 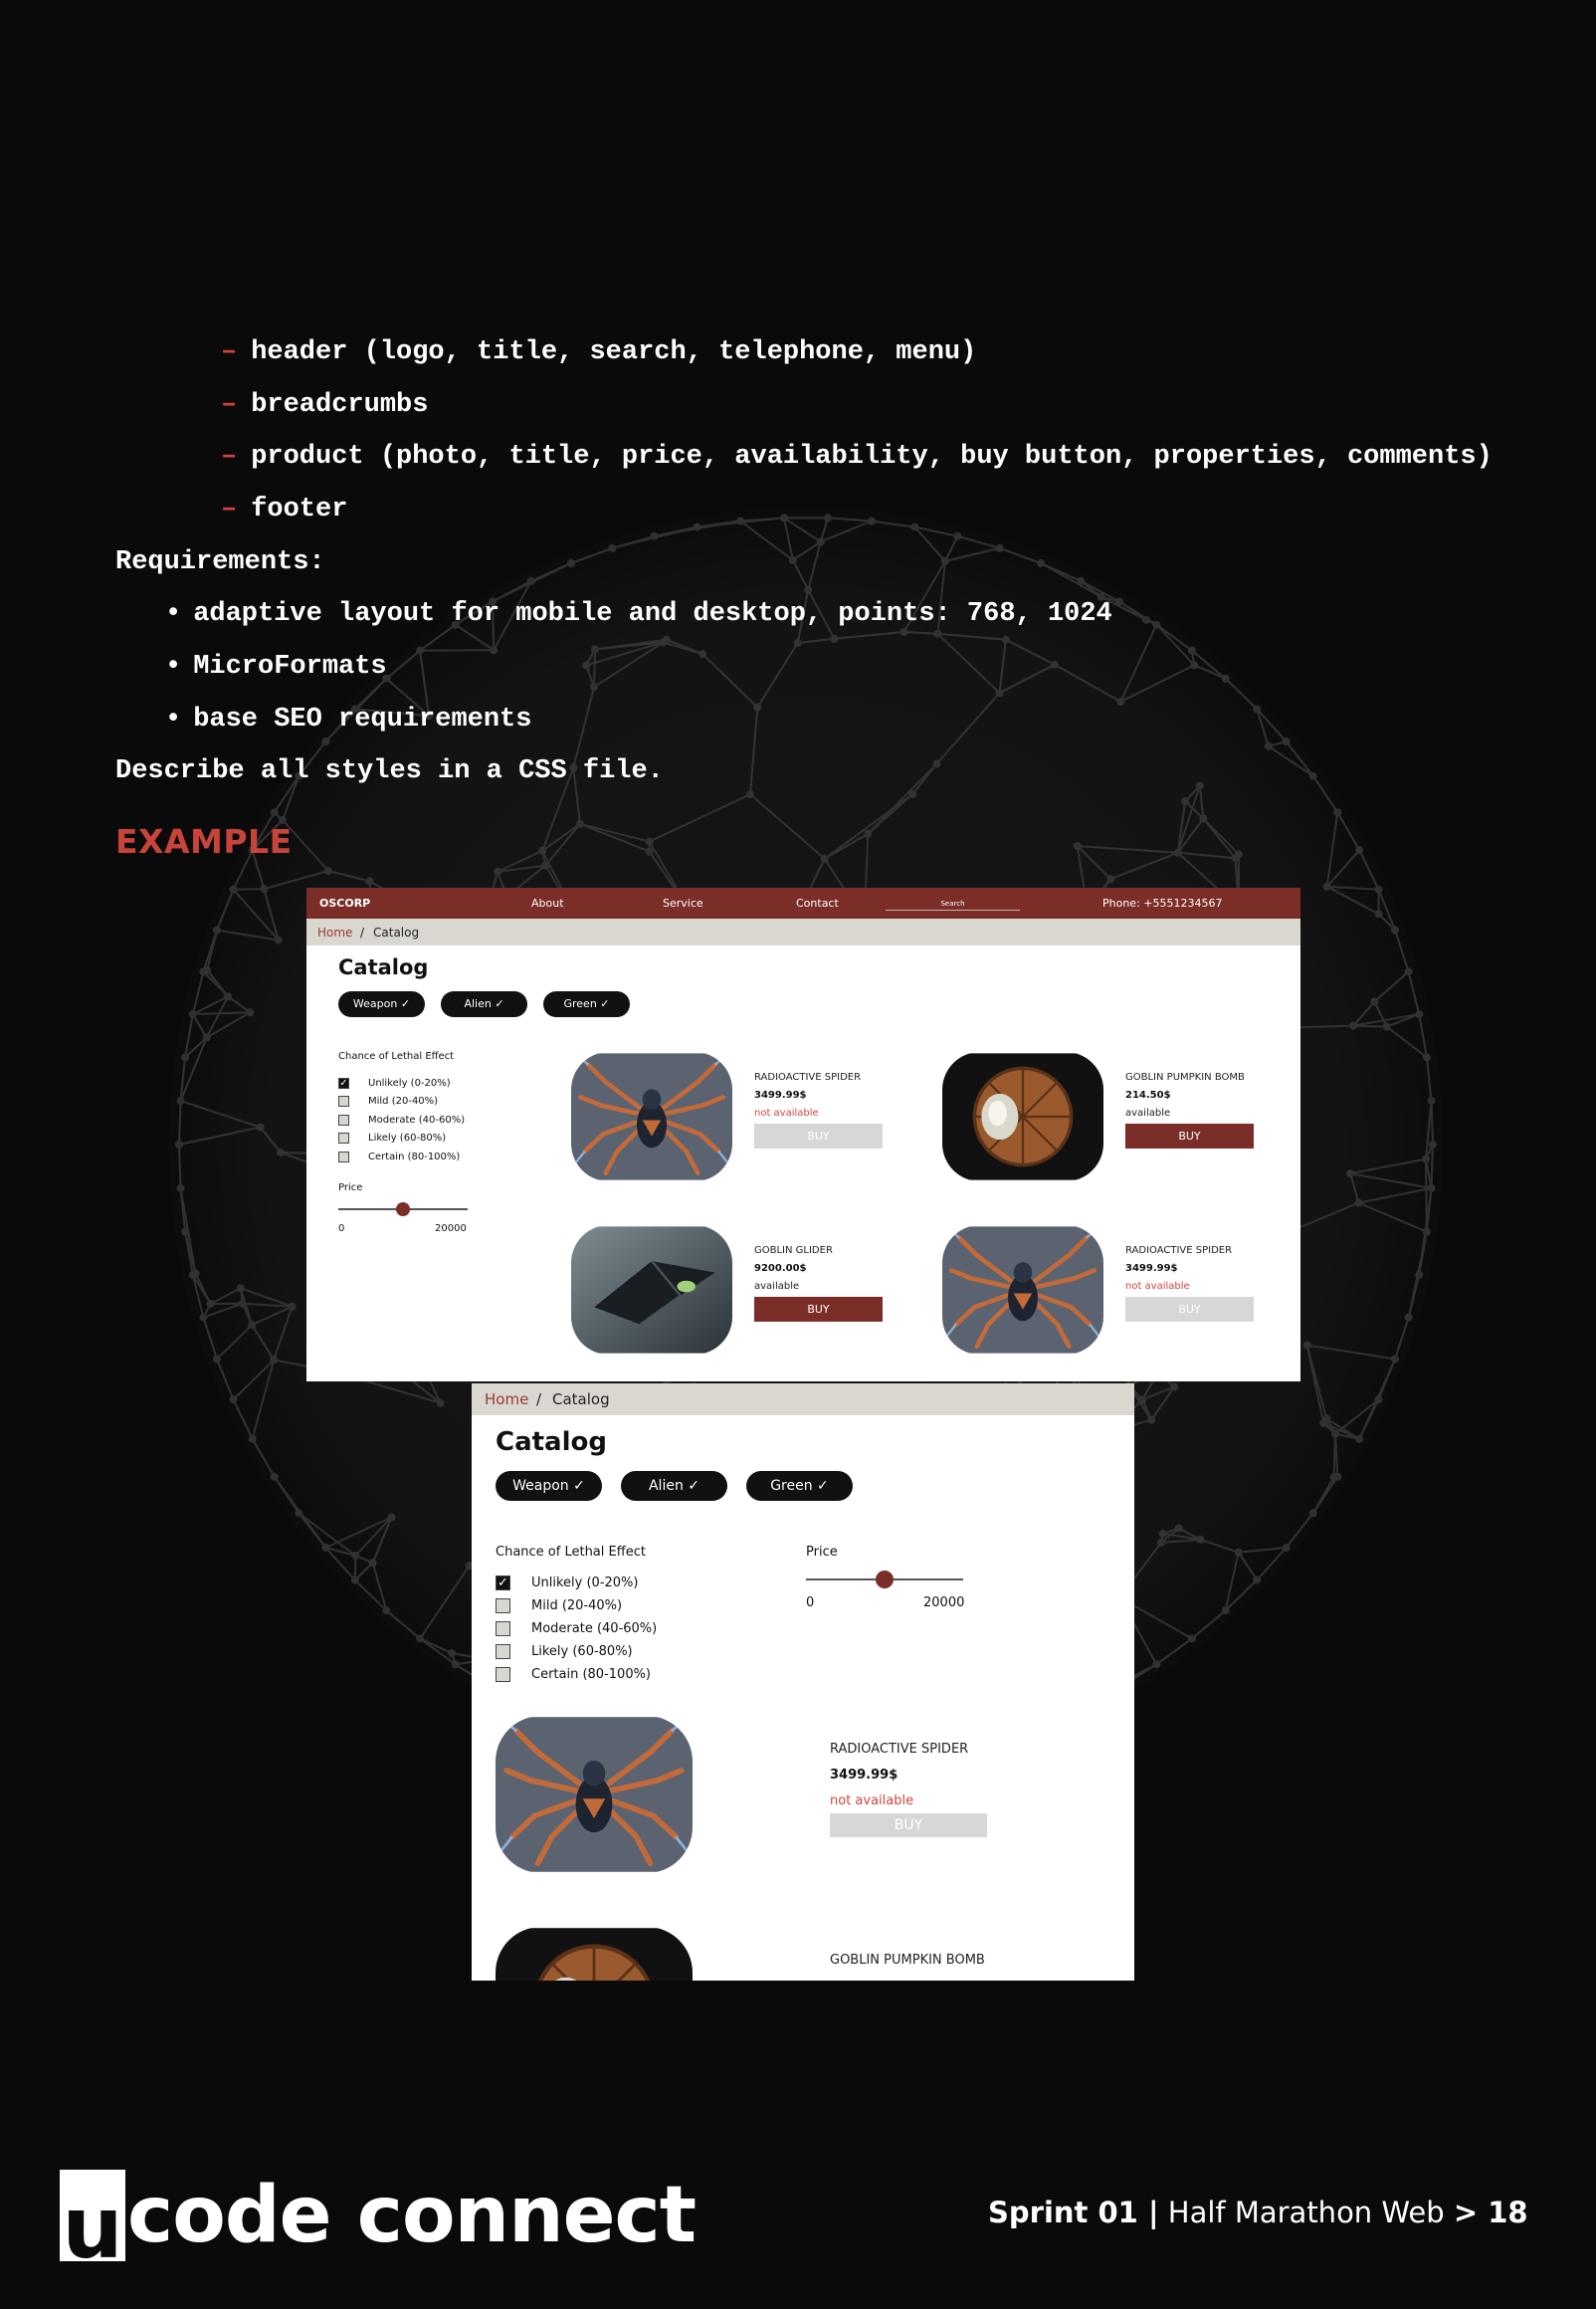 I want to click on course-name: Half Marathon Web, so click(x=1306, y=2213).